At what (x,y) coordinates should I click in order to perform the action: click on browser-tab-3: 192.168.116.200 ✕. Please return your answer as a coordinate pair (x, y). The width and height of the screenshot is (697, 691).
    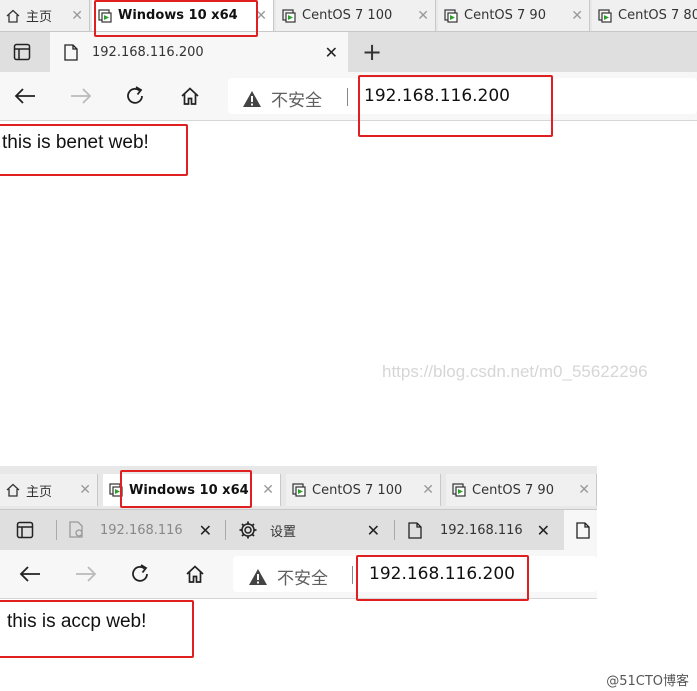
    Looking at the image, I should click on (480, 530).